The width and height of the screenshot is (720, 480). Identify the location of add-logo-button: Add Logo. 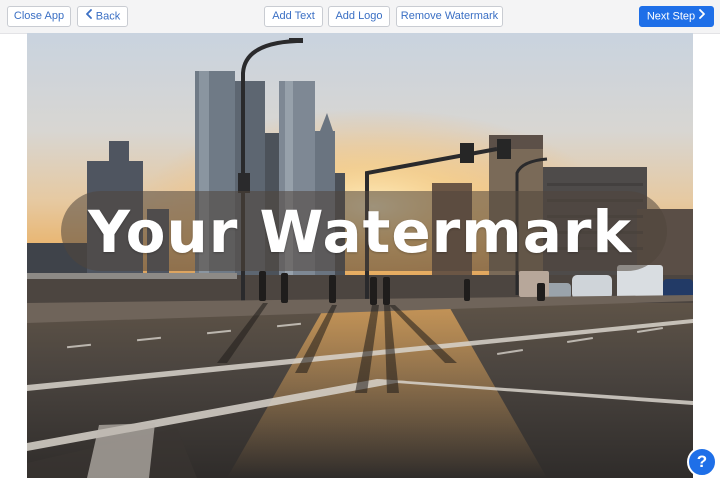
(359, 16).